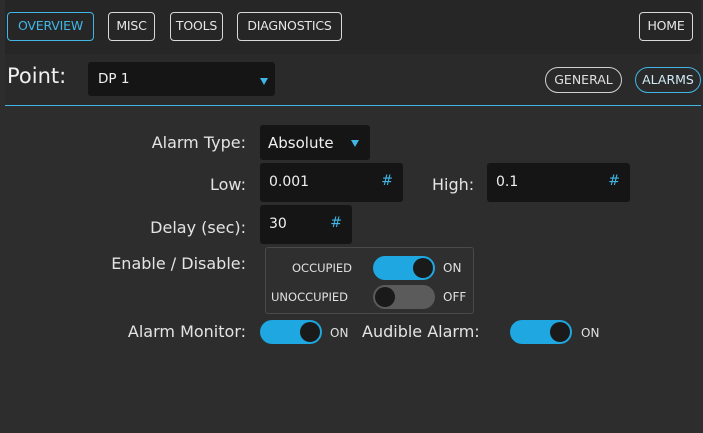  What do you see at coordinates (301, 143) in the screenshot?
I see `alarm-type-value: Absolute` at bounding box center [301, 143].